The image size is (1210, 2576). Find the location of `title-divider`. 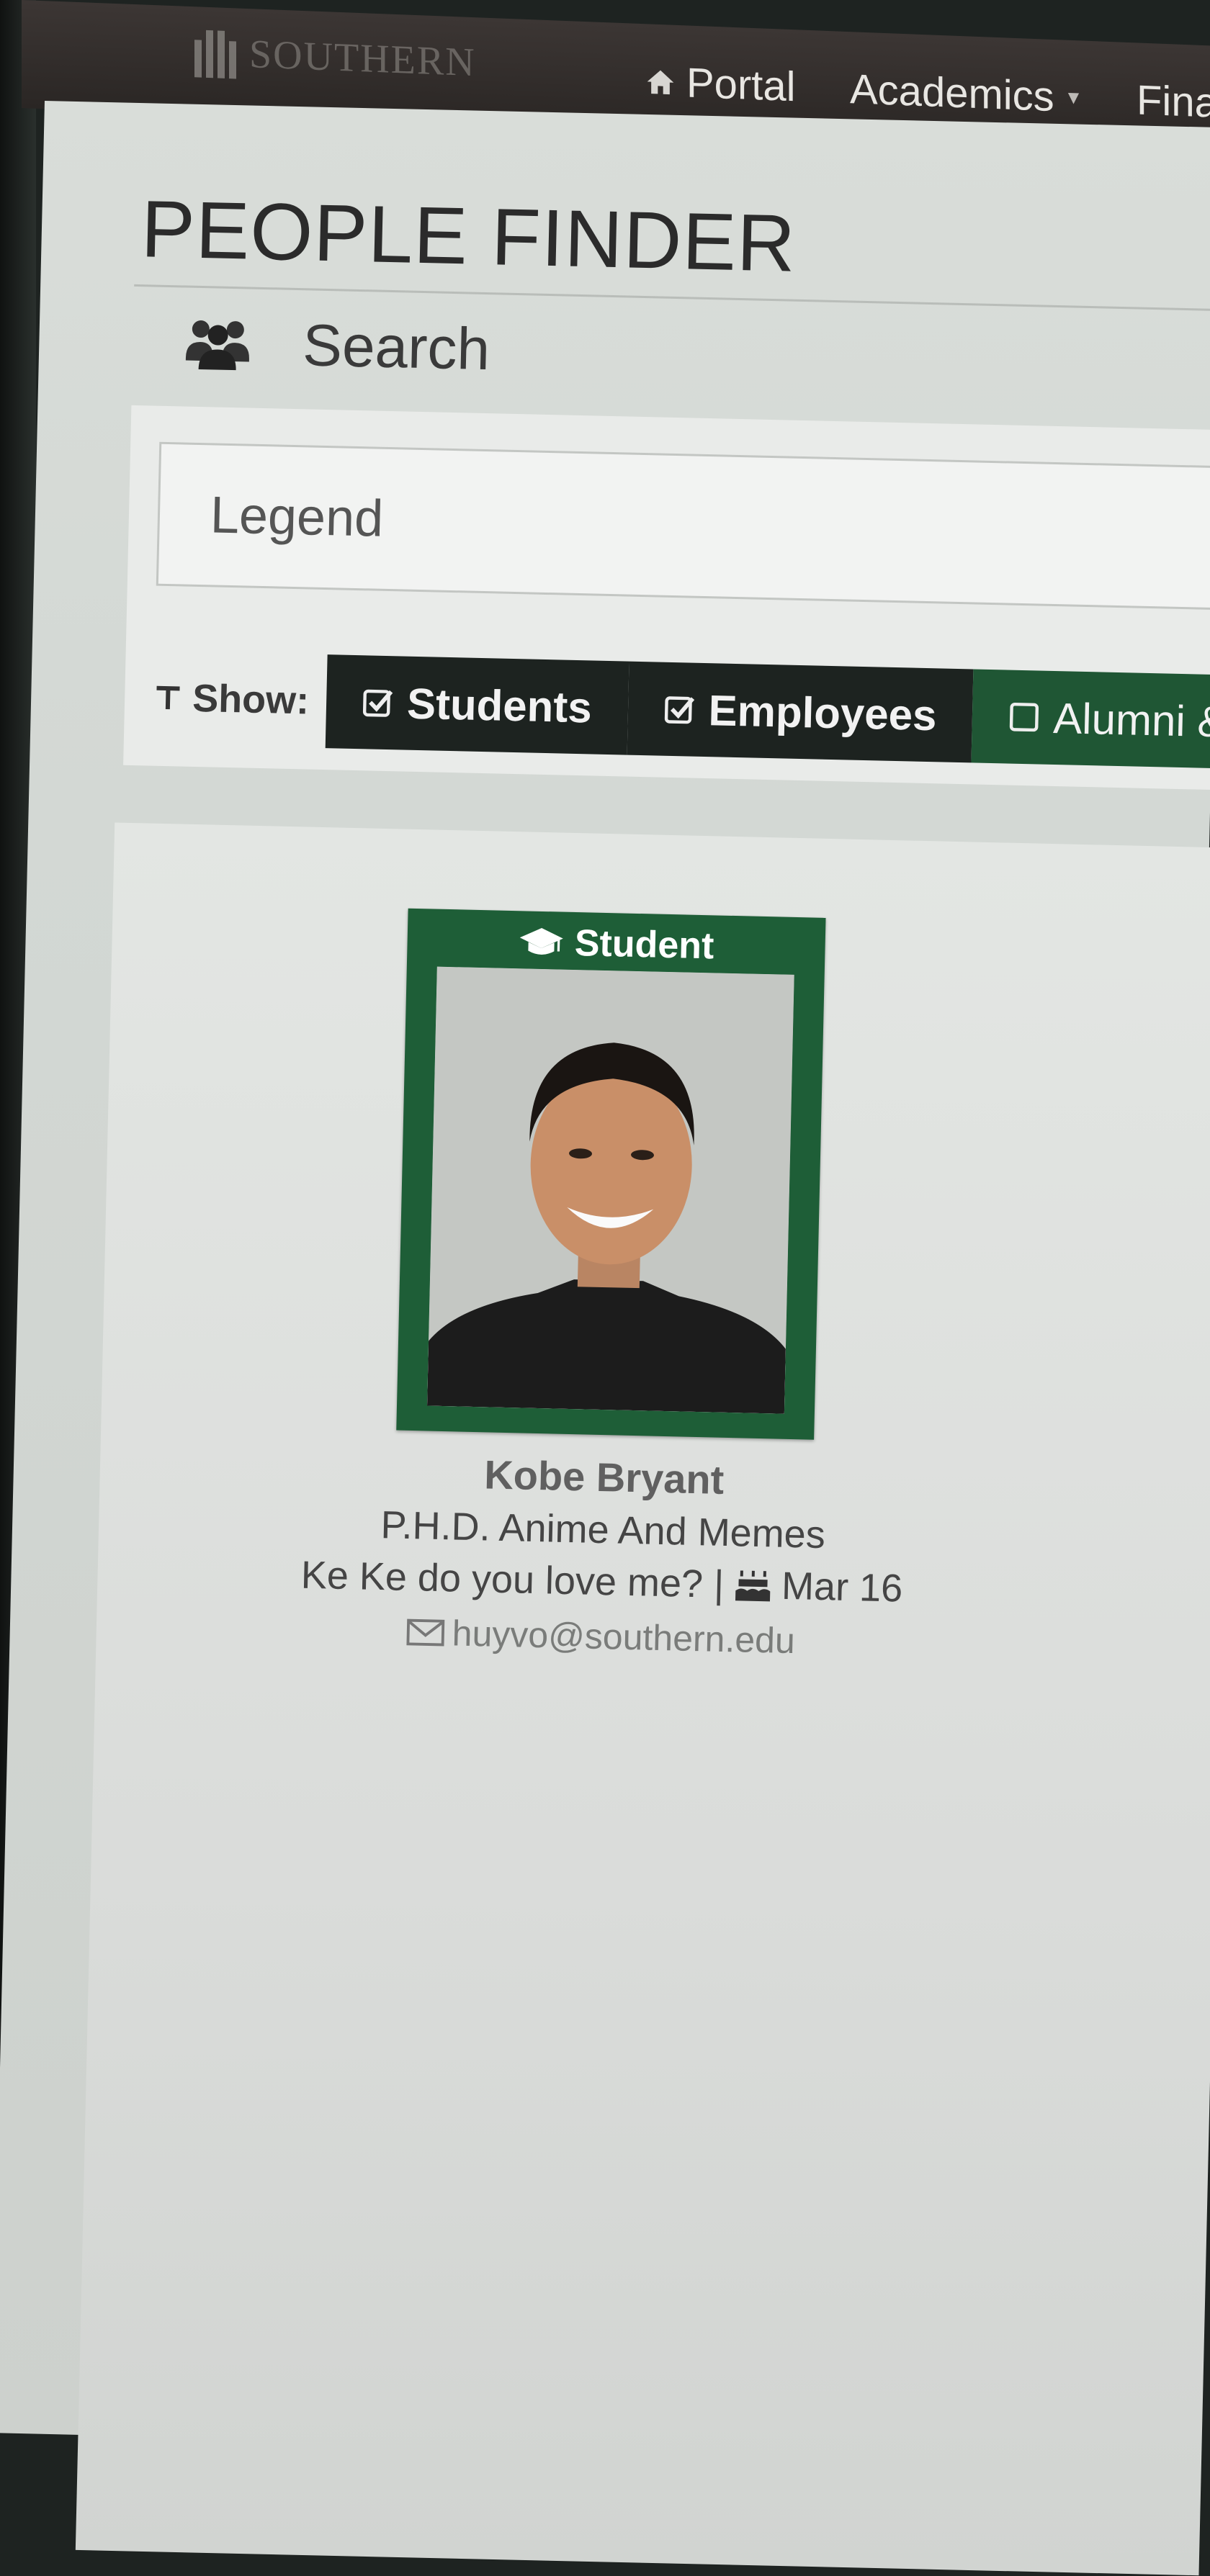

title-divider is located at coordinates (672, 298).